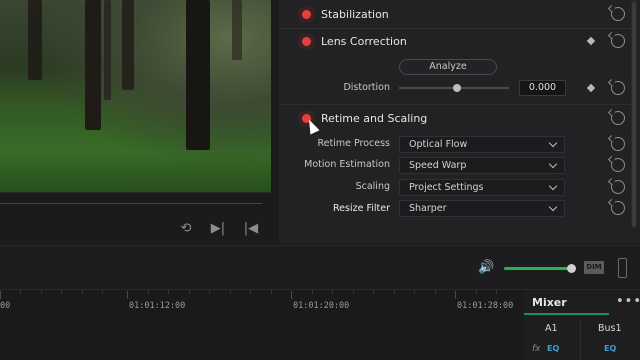  Describe the element at coordinates (634, 114) in the screenshot. I see `inspector-scrollbar` at that location.